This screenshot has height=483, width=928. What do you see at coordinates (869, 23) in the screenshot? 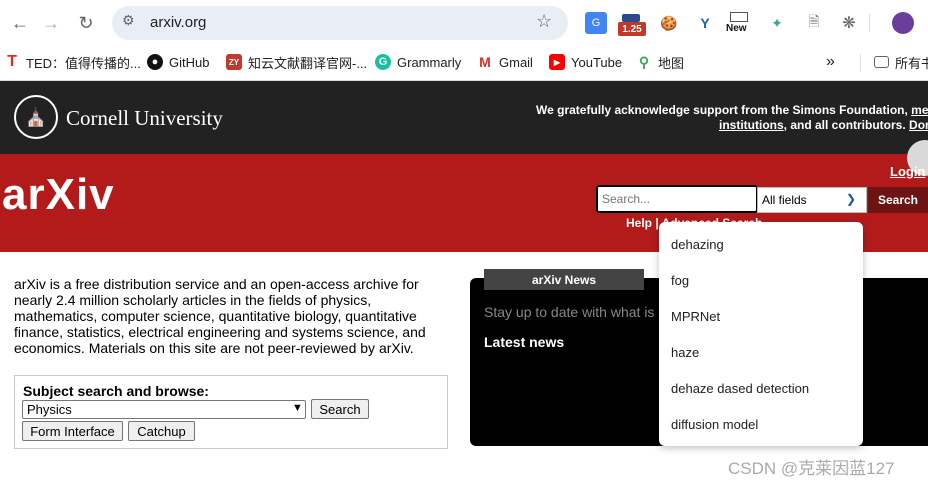
I see `toolbar-divider` at bounding box center [869, 23].